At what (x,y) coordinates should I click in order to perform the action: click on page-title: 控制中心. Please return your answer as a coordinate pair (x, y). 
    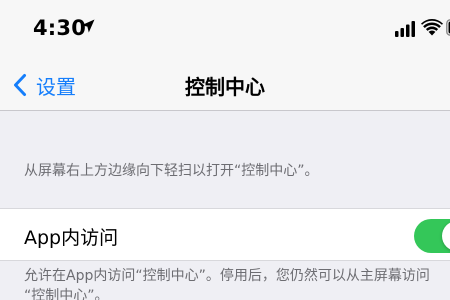
    Looking at the image, I should click on (225, 87).